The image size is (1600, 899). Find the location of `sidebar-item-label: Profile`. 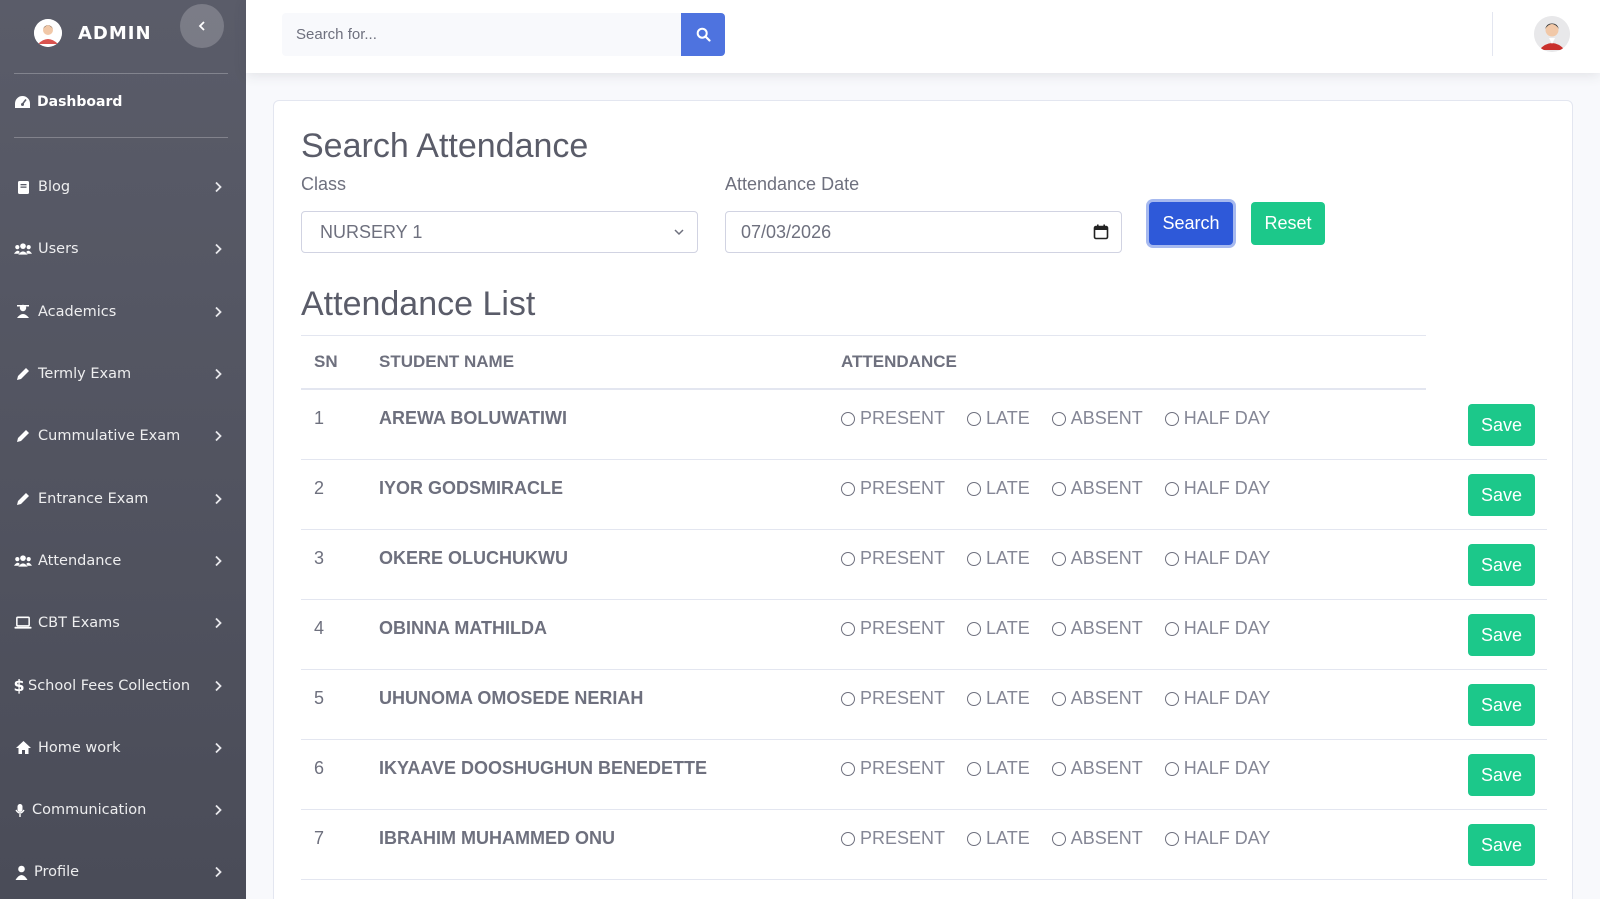

sidebar-item-label: Profile is located at coordinates (57, 872).